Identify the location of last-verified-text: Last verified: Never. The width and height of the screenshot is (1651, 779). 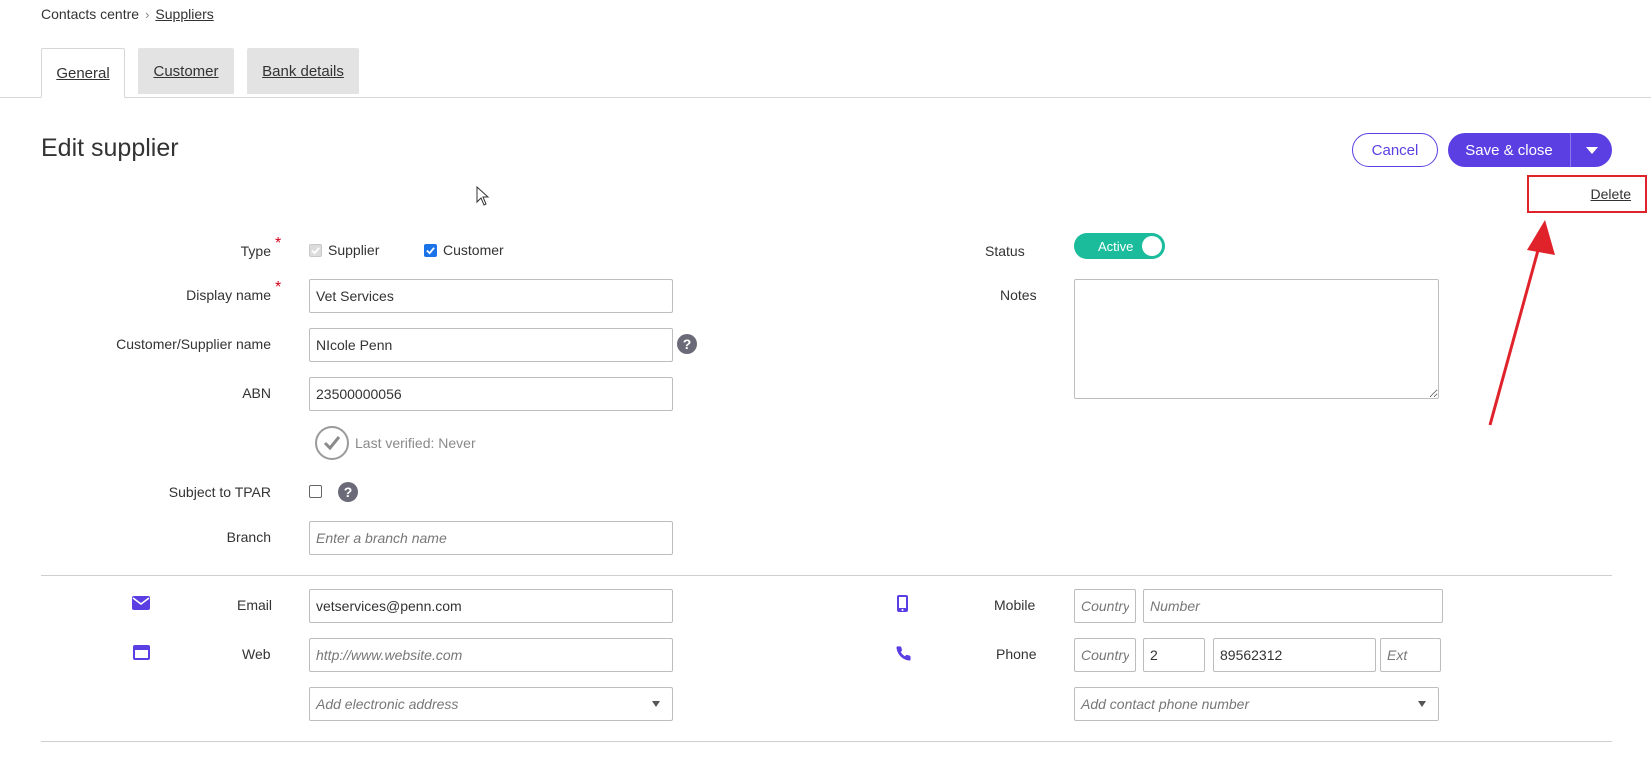
(415, 443).